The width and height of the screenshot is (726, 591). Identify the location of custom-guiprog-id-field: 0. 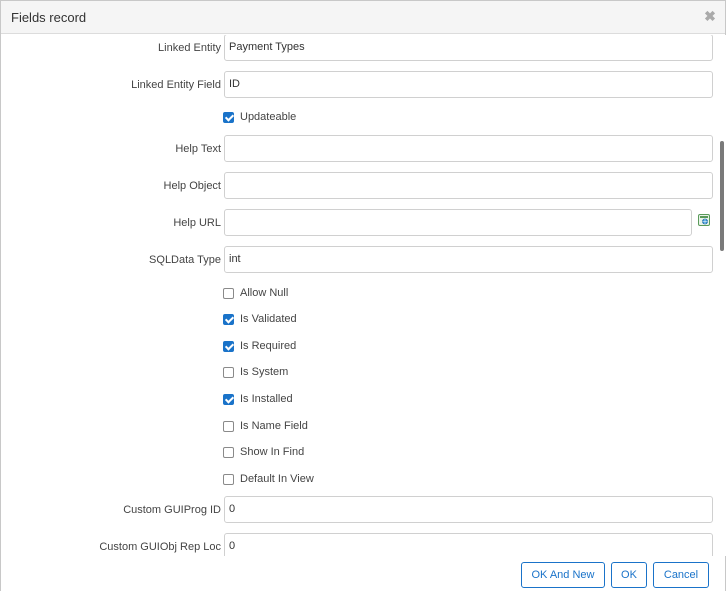
(468, 509).